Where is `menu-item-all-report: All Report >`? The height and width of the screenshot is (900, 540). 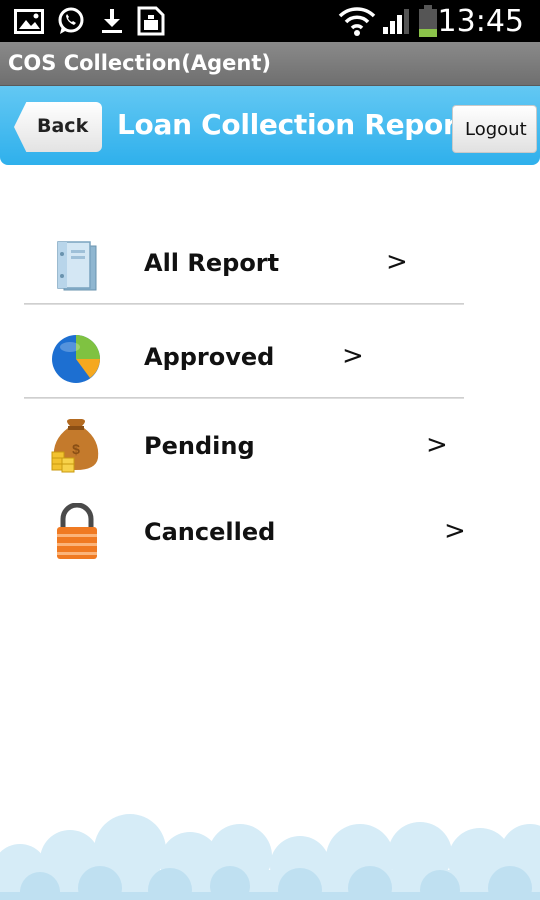 menu-item-all-report: All Report > is located at coordinates (244, 263).